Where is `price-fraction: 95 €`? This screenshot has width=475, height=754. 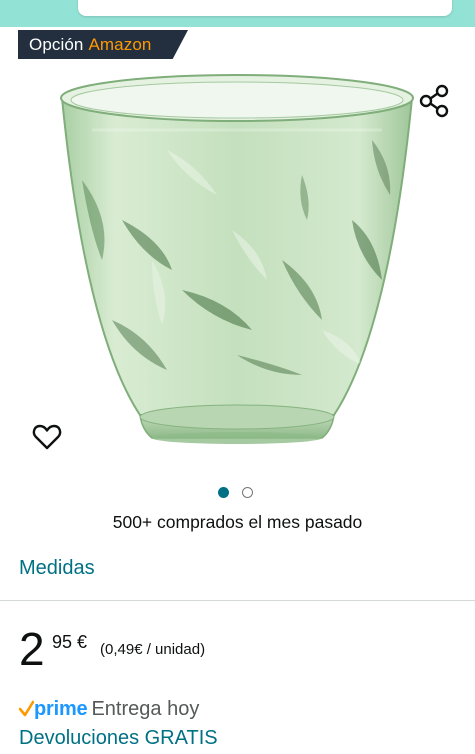 price-fraction: 95 € is located at coordinates (70, 642).